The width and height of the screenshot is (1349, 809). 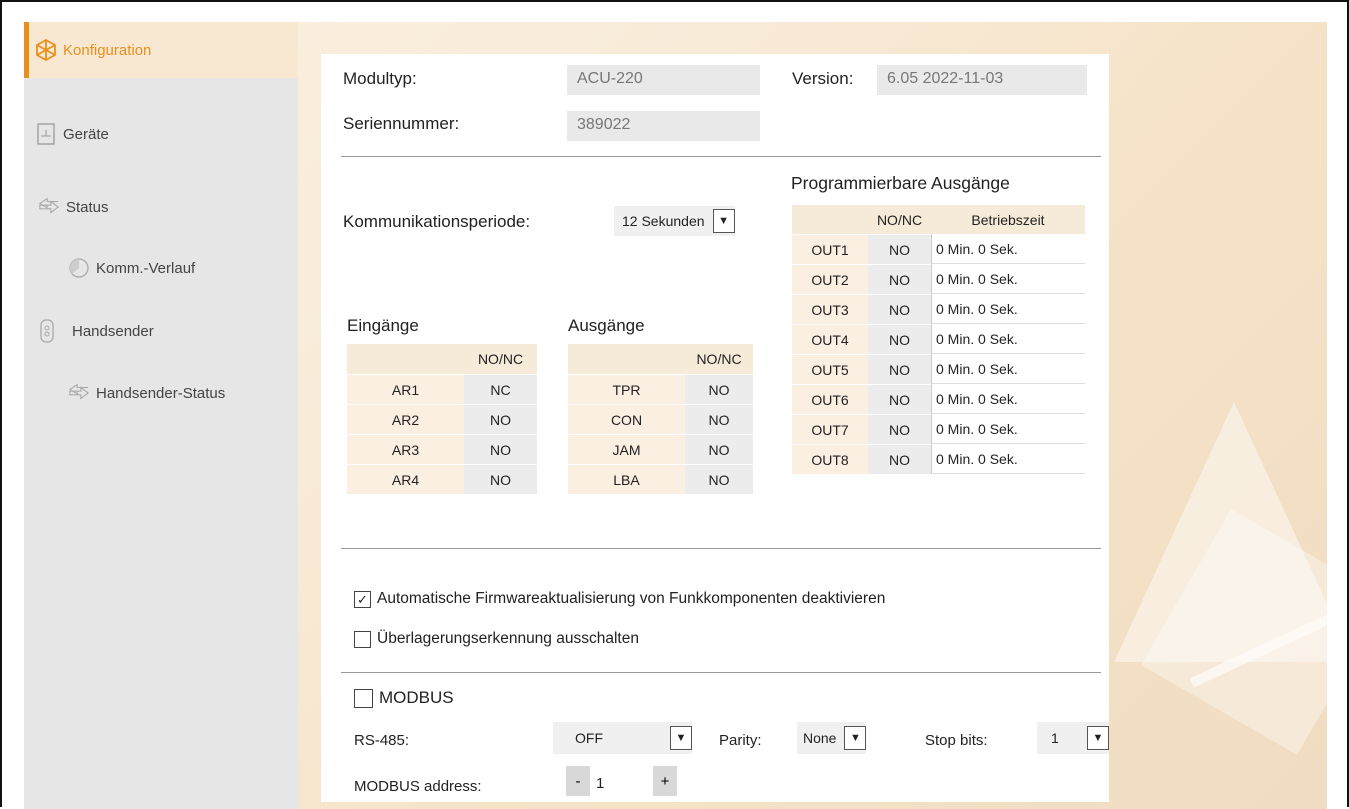 I want to click on prog-output-name: OUT5, so click(x=830, y=369).